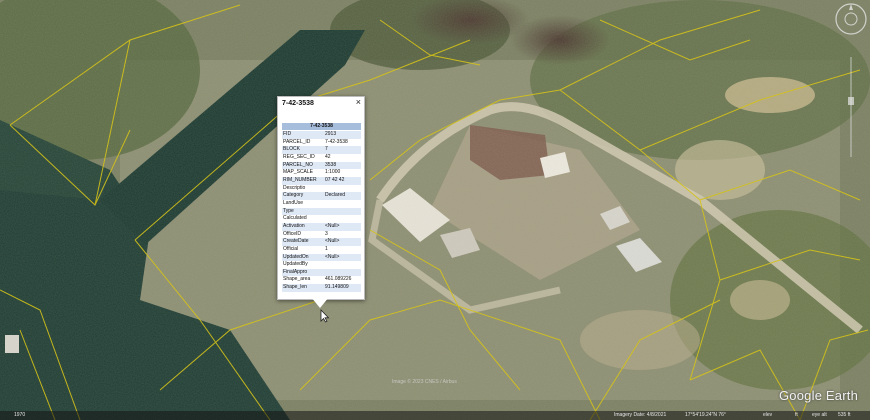  I want to click on attribute-key: Official, so click(291, 248).